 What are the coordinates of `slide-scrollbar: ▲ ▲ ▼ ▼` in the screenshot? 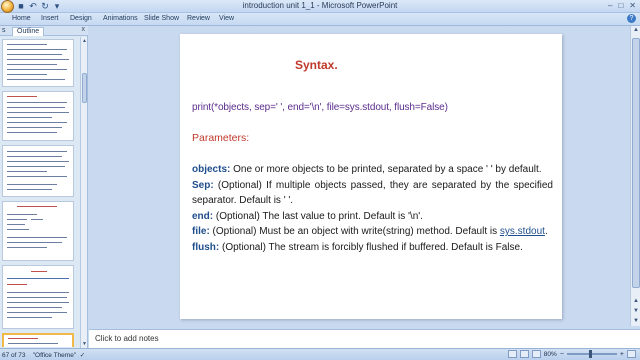 It's located at (635, 176).